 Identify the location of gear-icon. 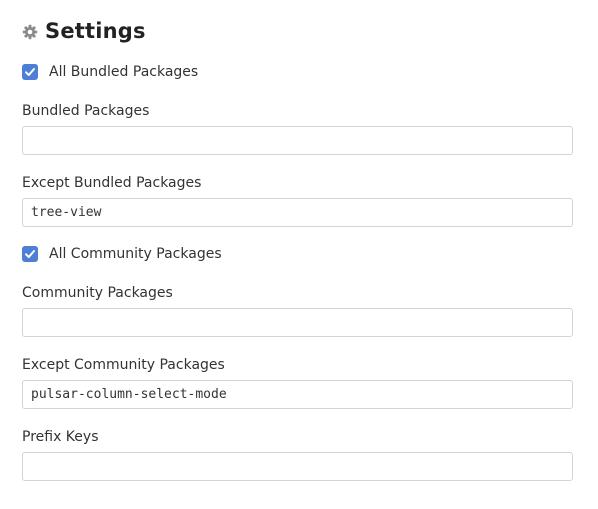
(30, 32).